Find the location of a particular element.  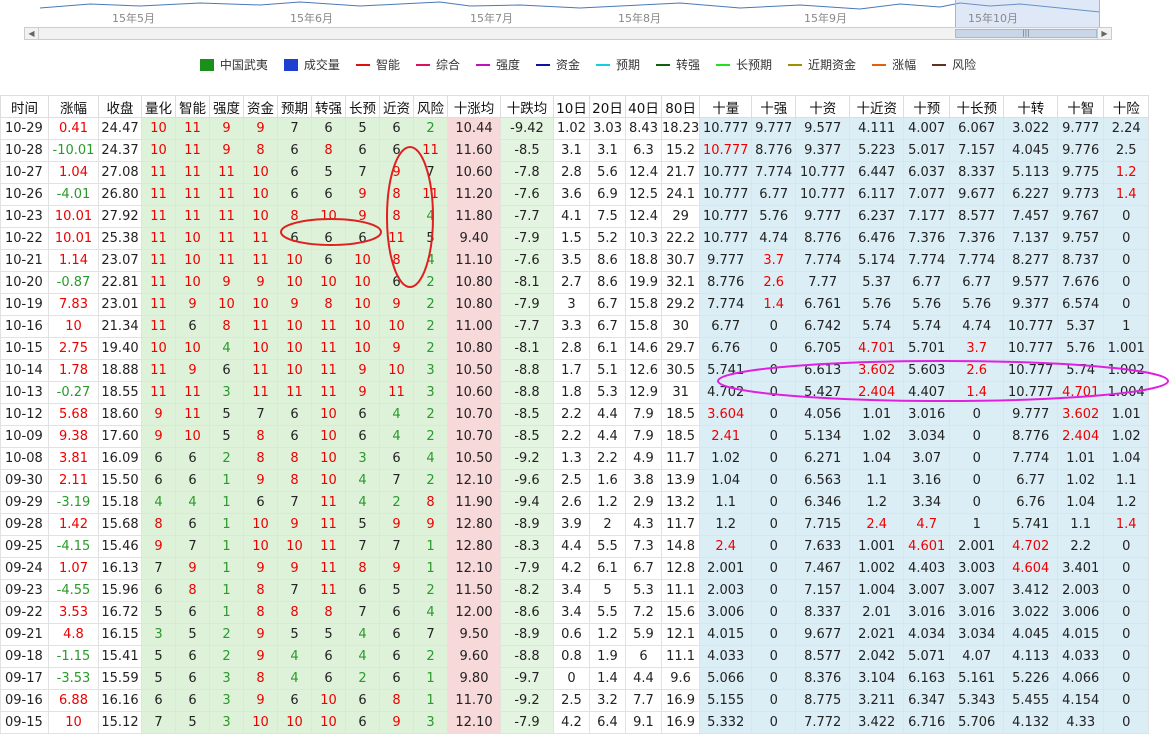

column-header: 风险 is located at coordinates (430, 106).